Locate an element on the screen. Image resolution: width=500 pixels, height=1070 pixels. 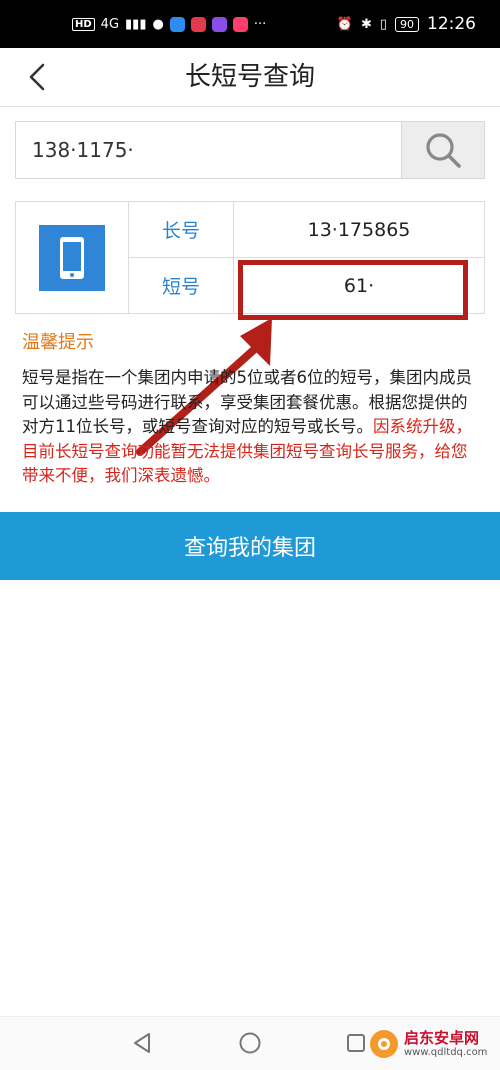
triangle-back-icon is located at coordinates (142, 1043).